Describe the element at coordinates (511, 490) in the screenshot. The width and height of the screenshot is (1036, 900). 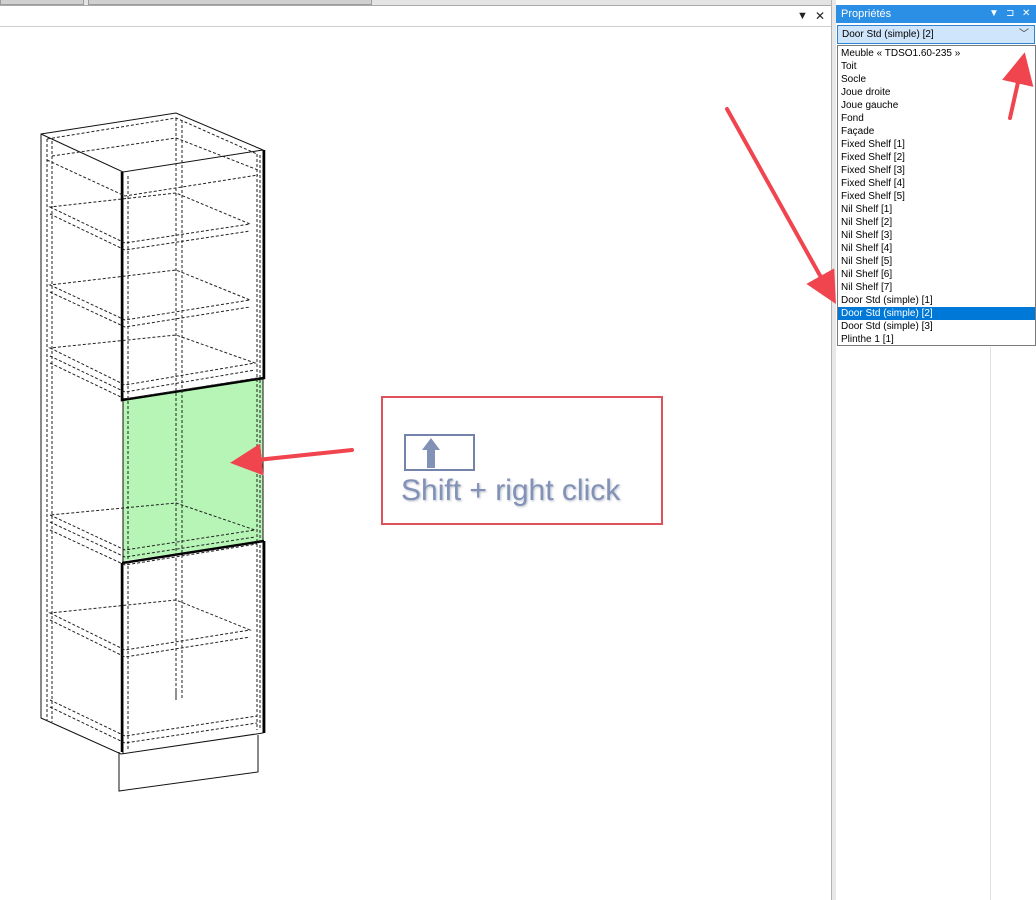
I see `shortcut-hint: Shift + right click` at that location.